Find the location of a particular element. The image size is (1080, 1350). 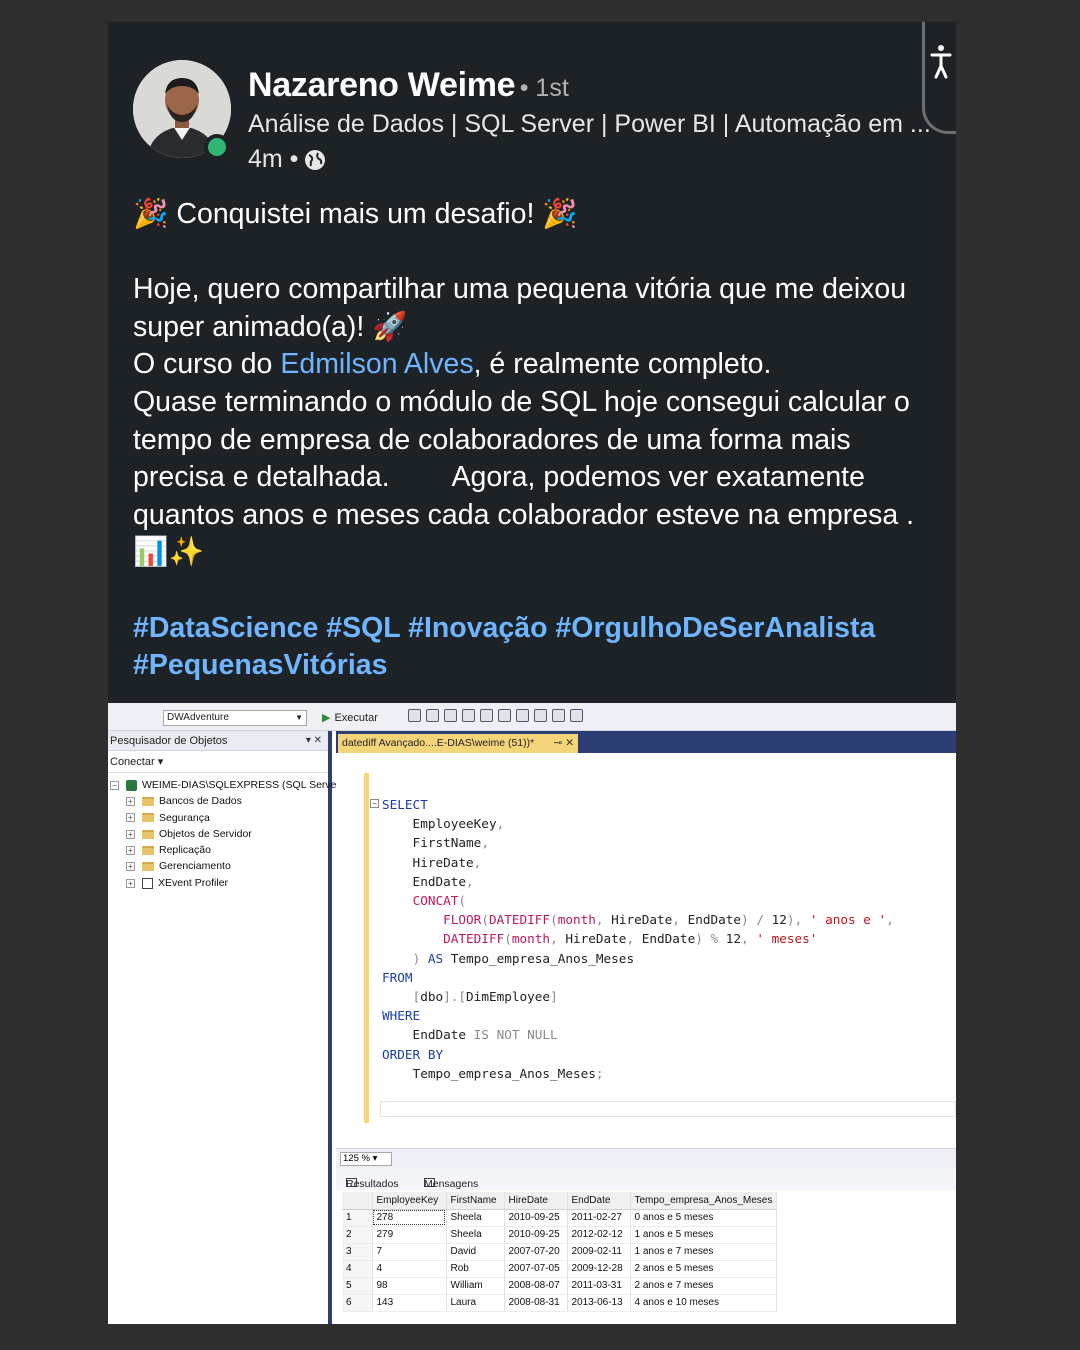

results-file-icon is located at coordinates (504, 715).